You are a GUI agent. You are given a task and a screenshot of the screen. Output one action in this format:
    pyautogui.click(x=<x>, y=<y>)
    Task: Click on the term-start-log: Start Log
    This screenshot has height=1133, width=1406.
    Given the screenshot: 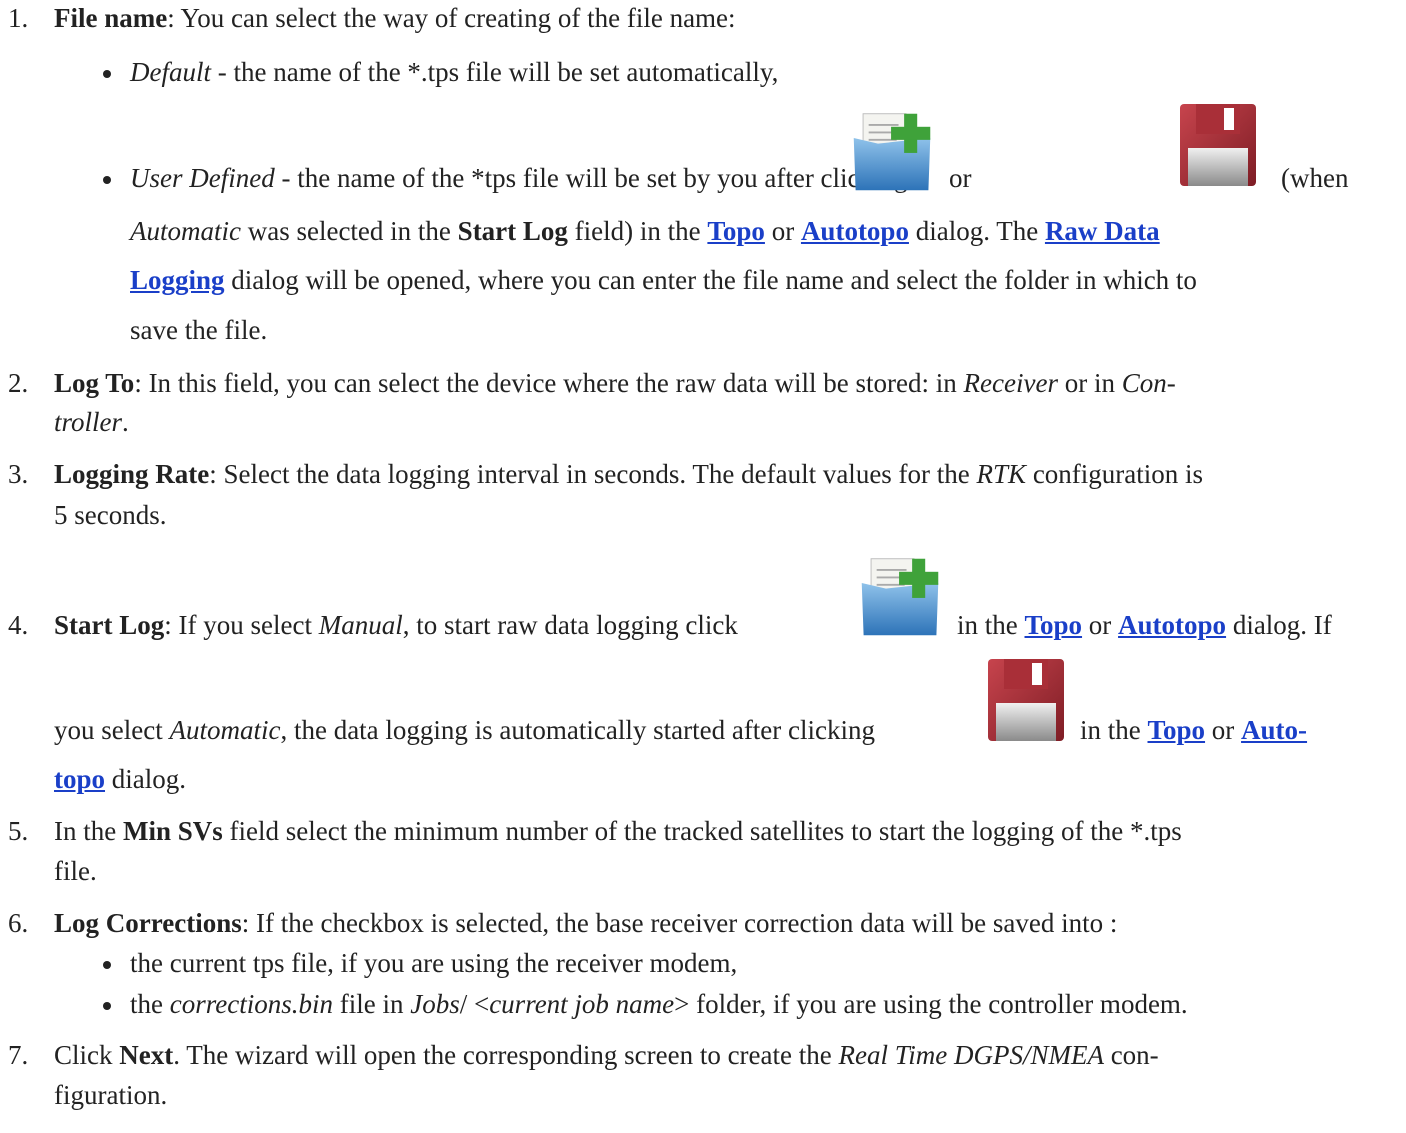 What is the action you would take?
    pyautogui.click(x=109, y=625)
    